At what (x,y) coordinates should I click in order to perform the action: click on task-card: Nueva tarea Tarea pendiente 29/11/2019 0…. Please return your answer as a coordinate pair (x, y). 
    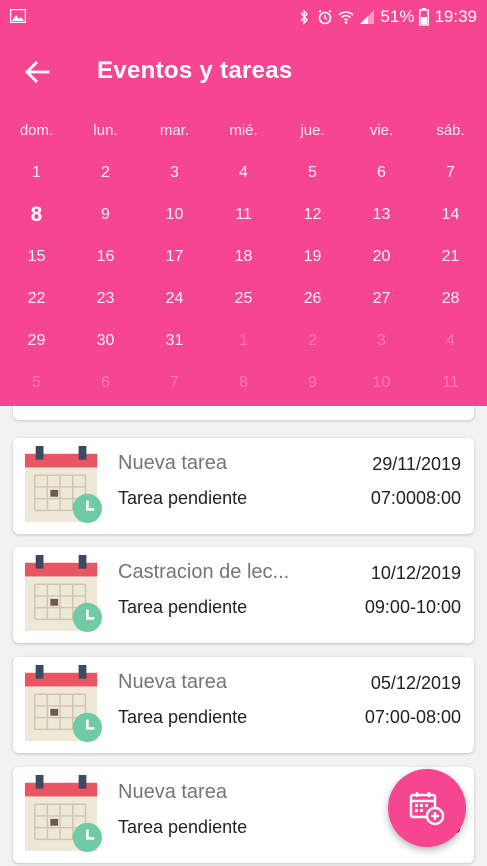
    Looking at the image, I should click on (243, 486).